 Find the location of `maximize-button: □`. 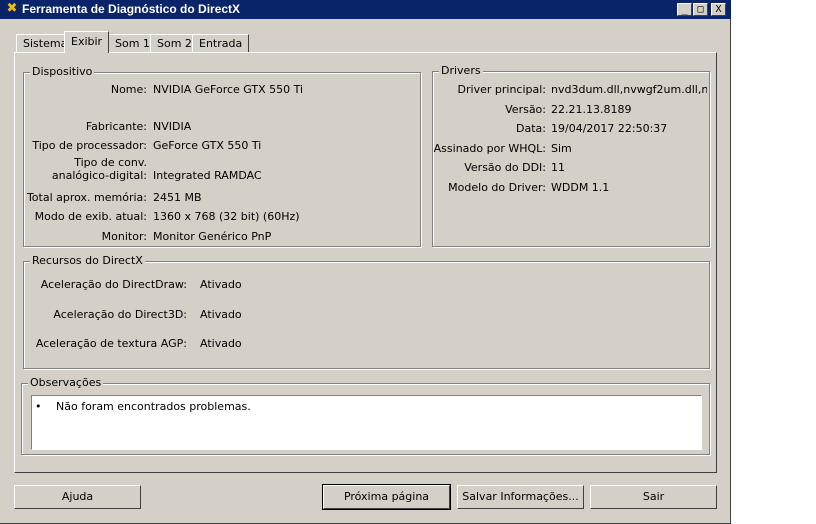

maximize-button: □ is located at coordinates (700, 9).